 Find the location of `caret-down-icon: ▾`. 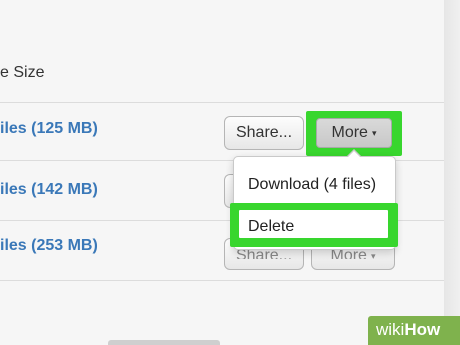

caret-down-icon: ▾ is located at coordinates (374, 133).